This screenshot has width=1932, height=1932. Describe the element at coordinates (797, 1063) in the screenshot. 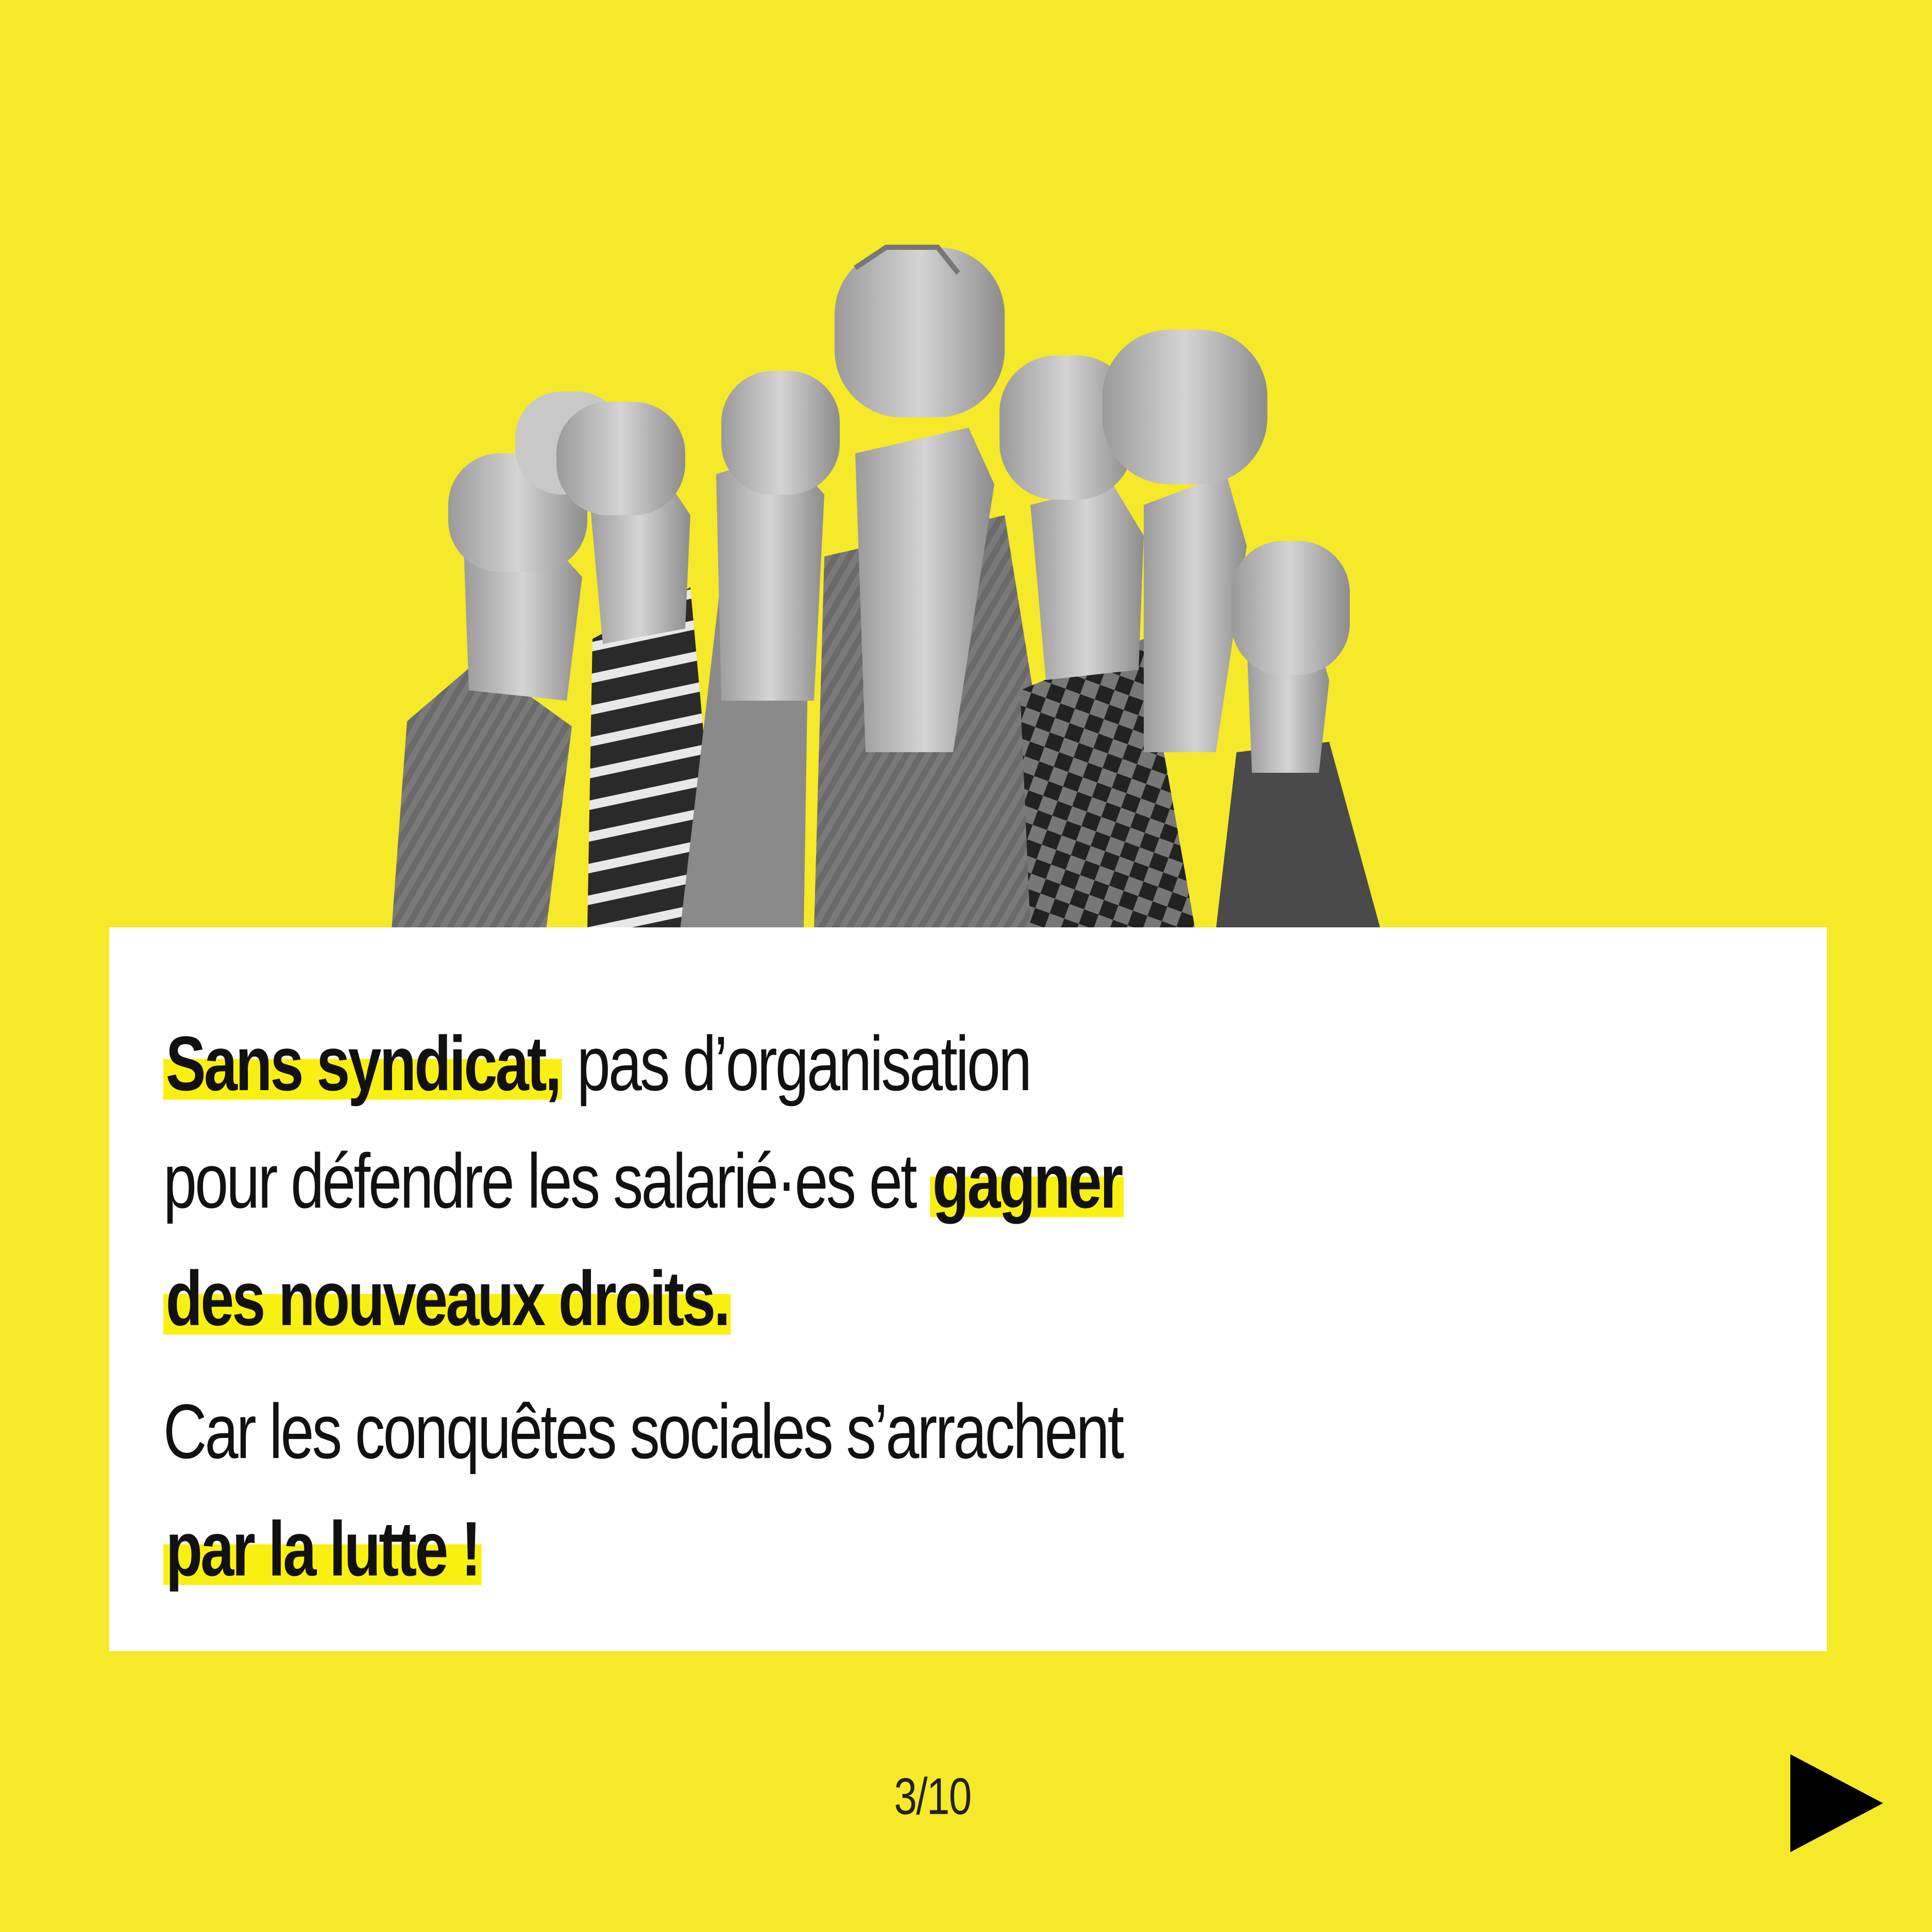

I see `text-pas-organisation: pas d’organisation` at that location.